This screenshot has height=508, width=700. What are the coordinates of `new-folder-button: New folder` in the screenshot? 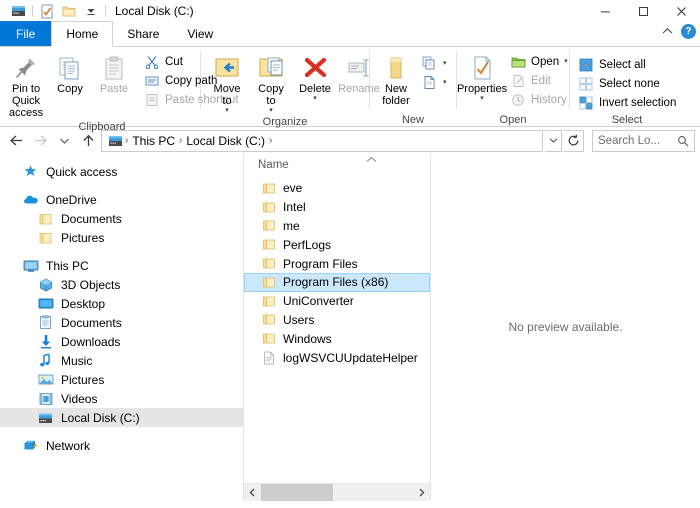 It's located at (396, 80).